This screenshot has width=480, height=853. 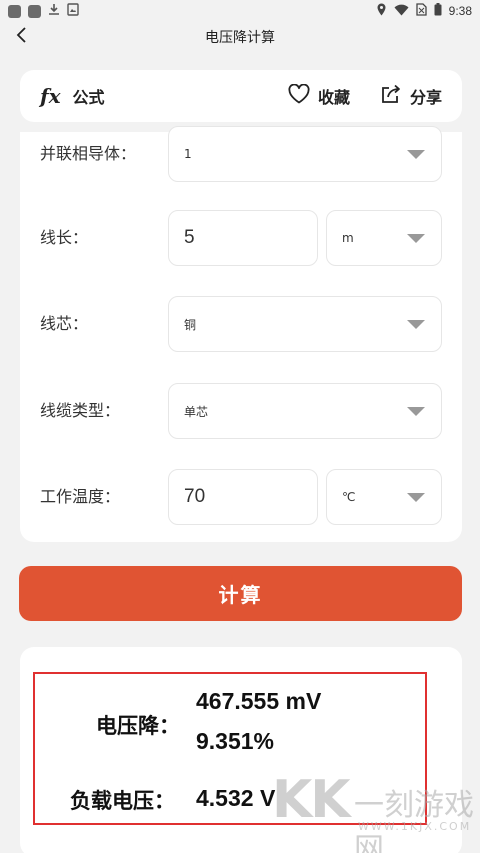 What do you see at coordinates (43, 11) in the screenshot?
I see `status-bar-left` at bounding box center [43, 11].